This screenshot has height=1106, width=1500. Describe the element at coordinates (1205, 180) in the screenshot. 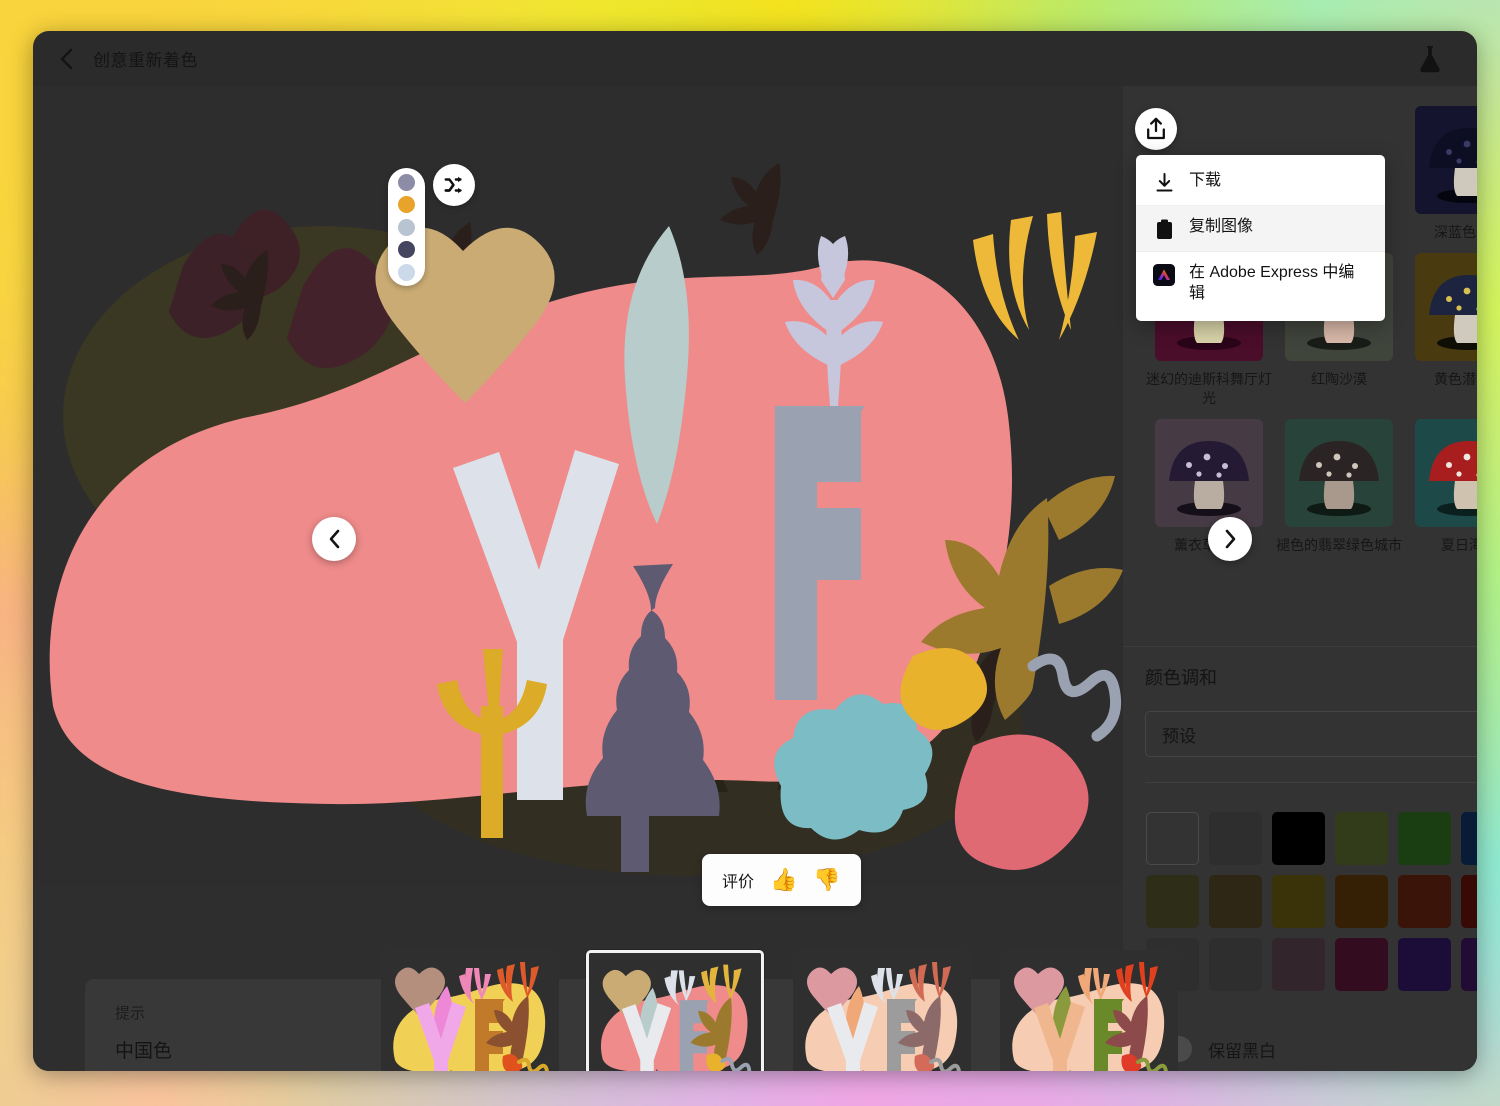

I see `menu-item-label: 下载` at that location.